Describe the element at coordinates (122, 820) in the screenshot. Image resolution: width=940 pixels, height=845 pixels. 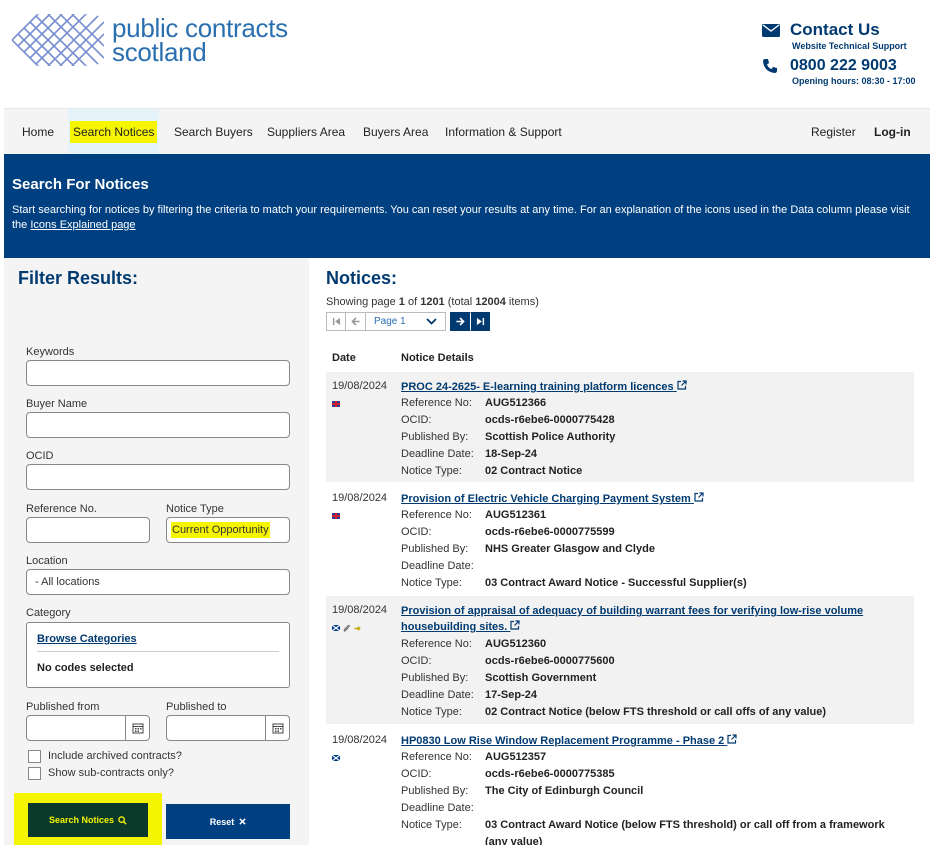
I see `search-icon` at that location.